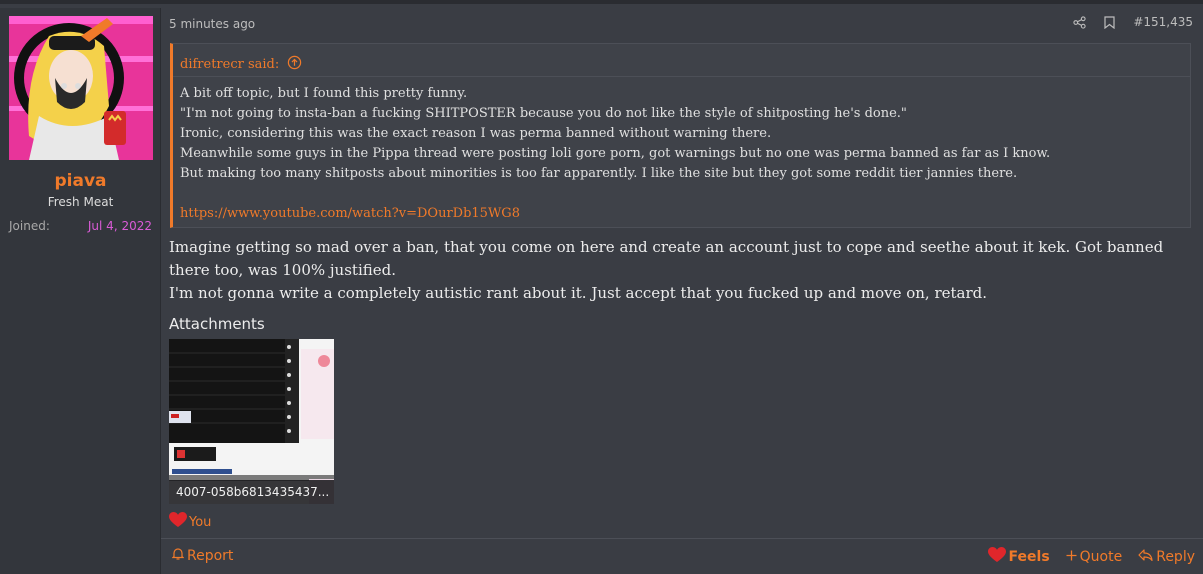  I want to click on report-label: Report, so click(210, 555).